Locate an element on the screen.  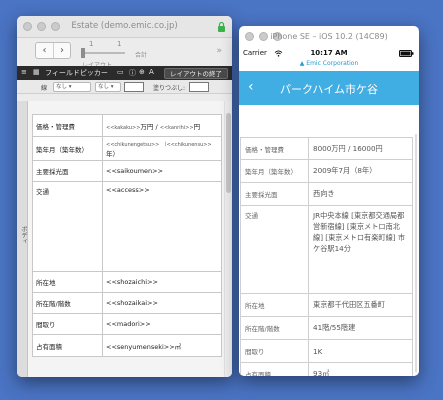
kakaku-field: <<kakaku>> is located at coordinates (123, 128).